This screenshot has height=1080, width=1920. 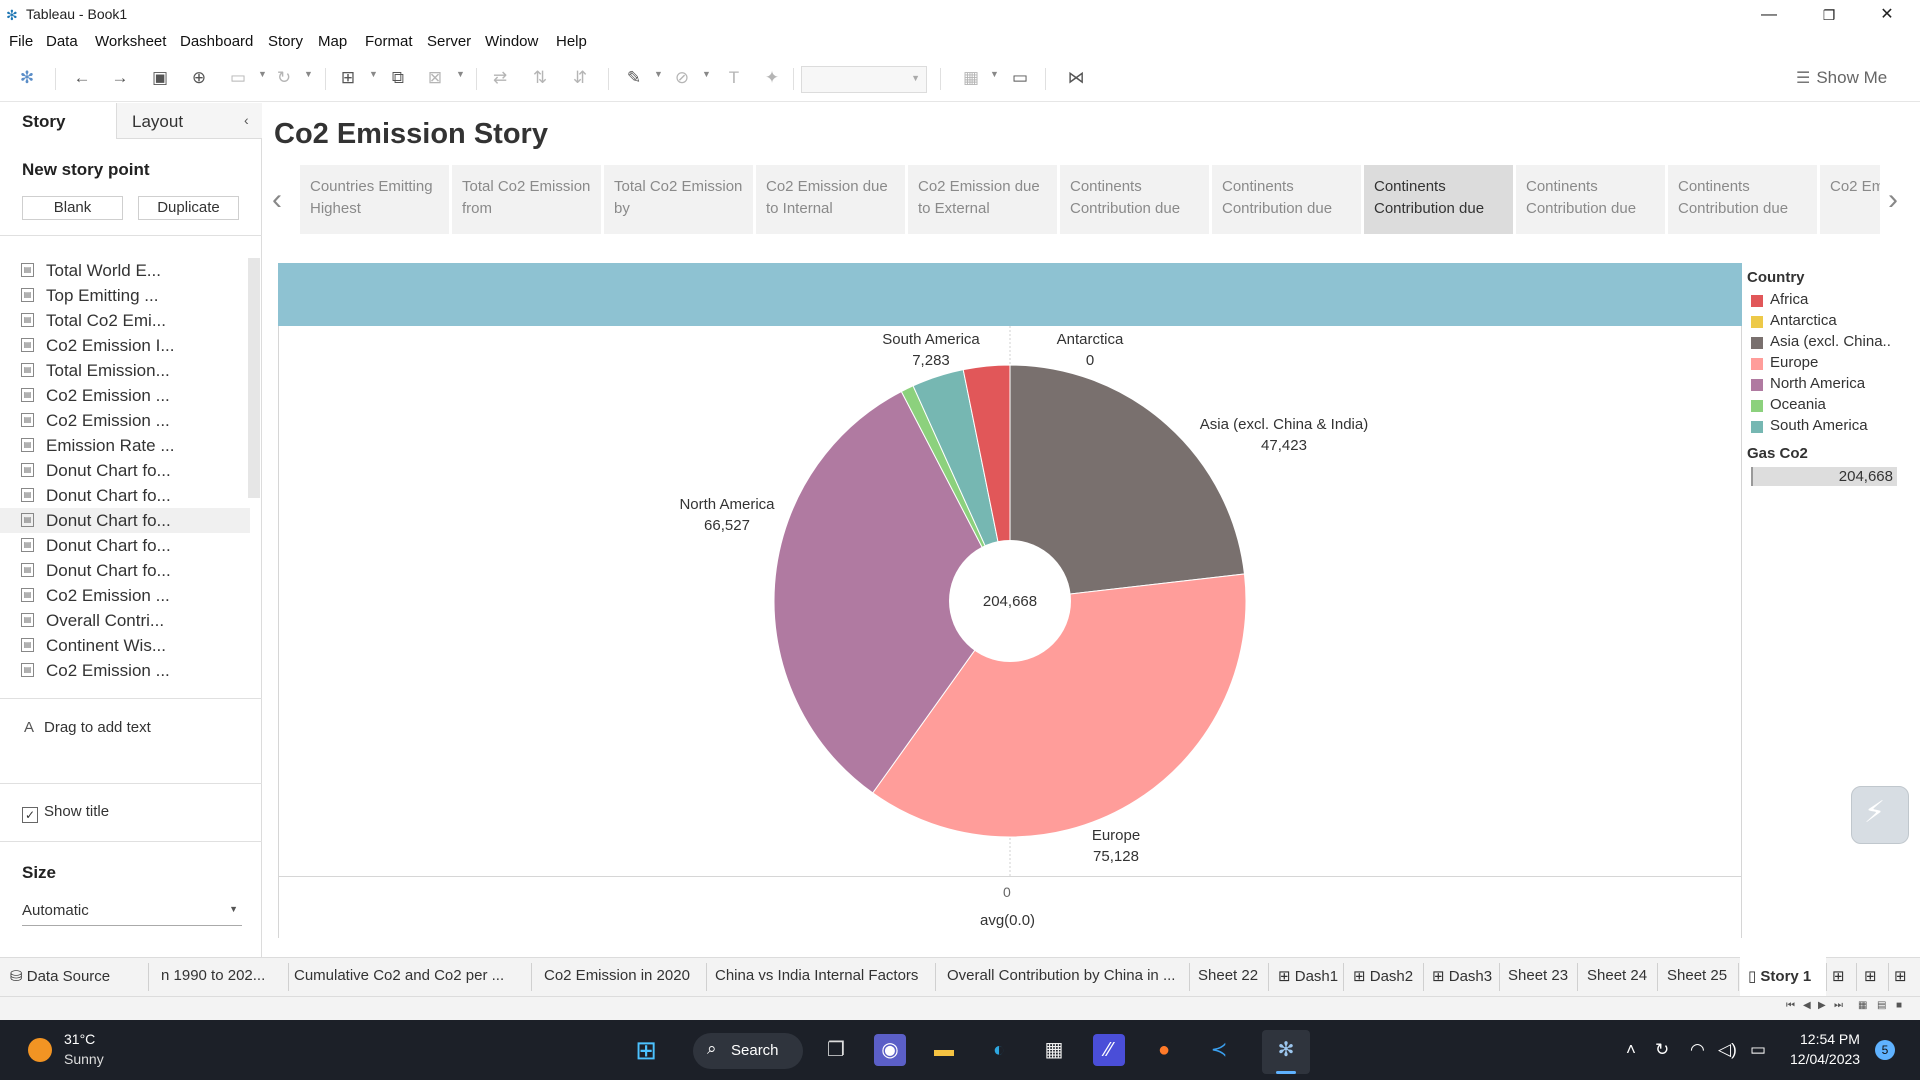 What do you see at coordinates (1076, 78) in the screenshot?
I see `share-icon: ⋈` at bounding box center [1076, 78].